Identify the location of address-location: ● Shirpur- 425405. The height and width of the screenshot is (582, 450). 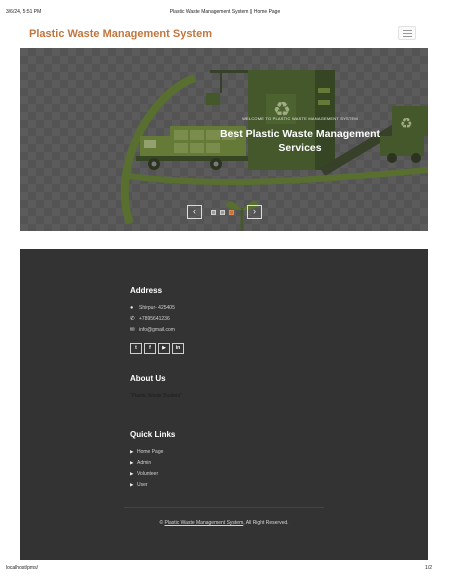
(152, 308).